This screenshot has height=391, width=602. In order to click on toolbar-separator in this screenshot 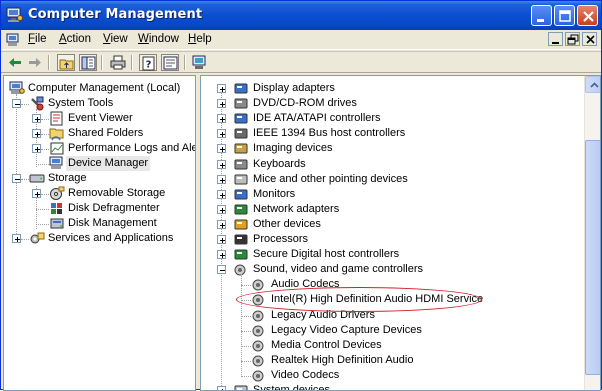, I will do `click(185, 62)`.